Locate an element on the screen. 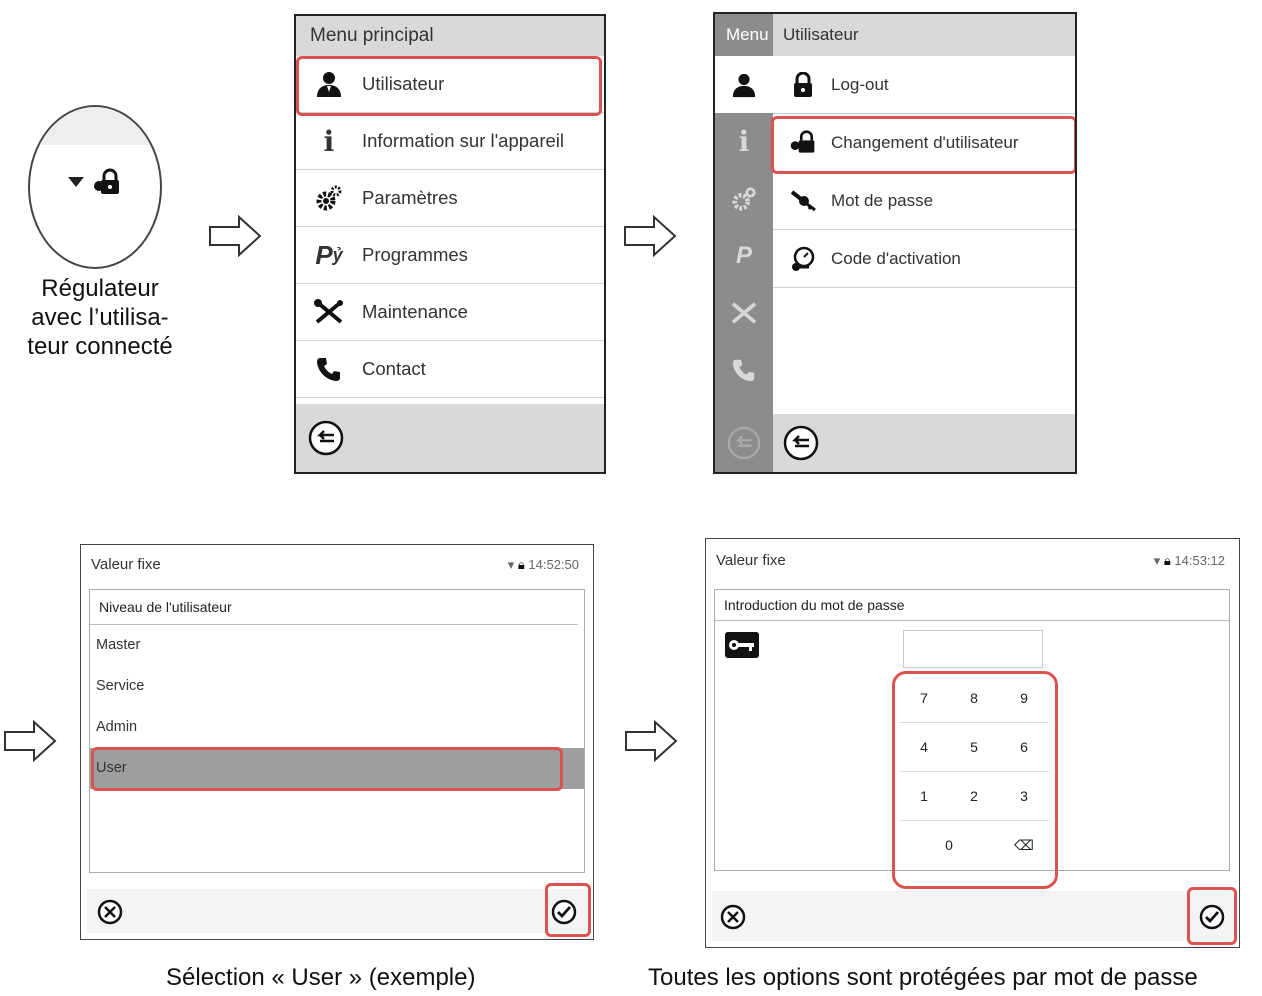  dropdown-triangle-icon is located at coordinates (76, 182).